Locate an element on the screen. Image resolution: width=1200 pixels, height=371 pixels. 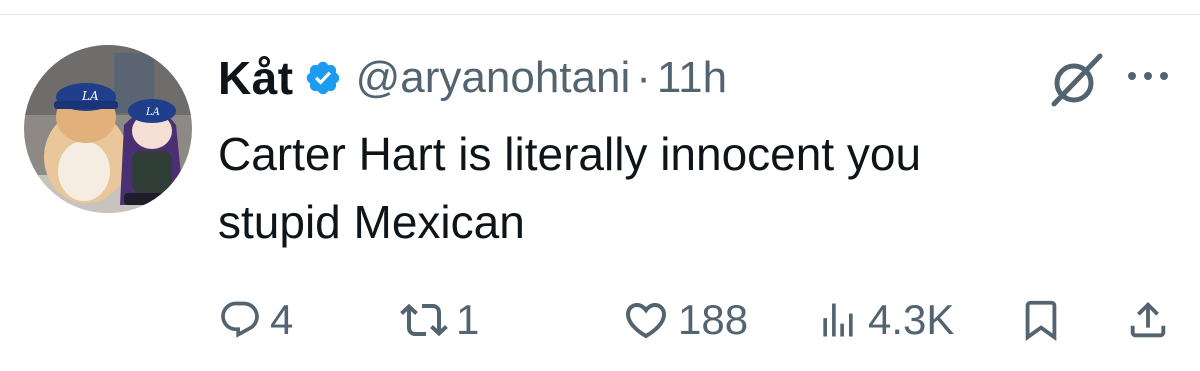
reply-count: 4 is located at coordinates (282, 319).